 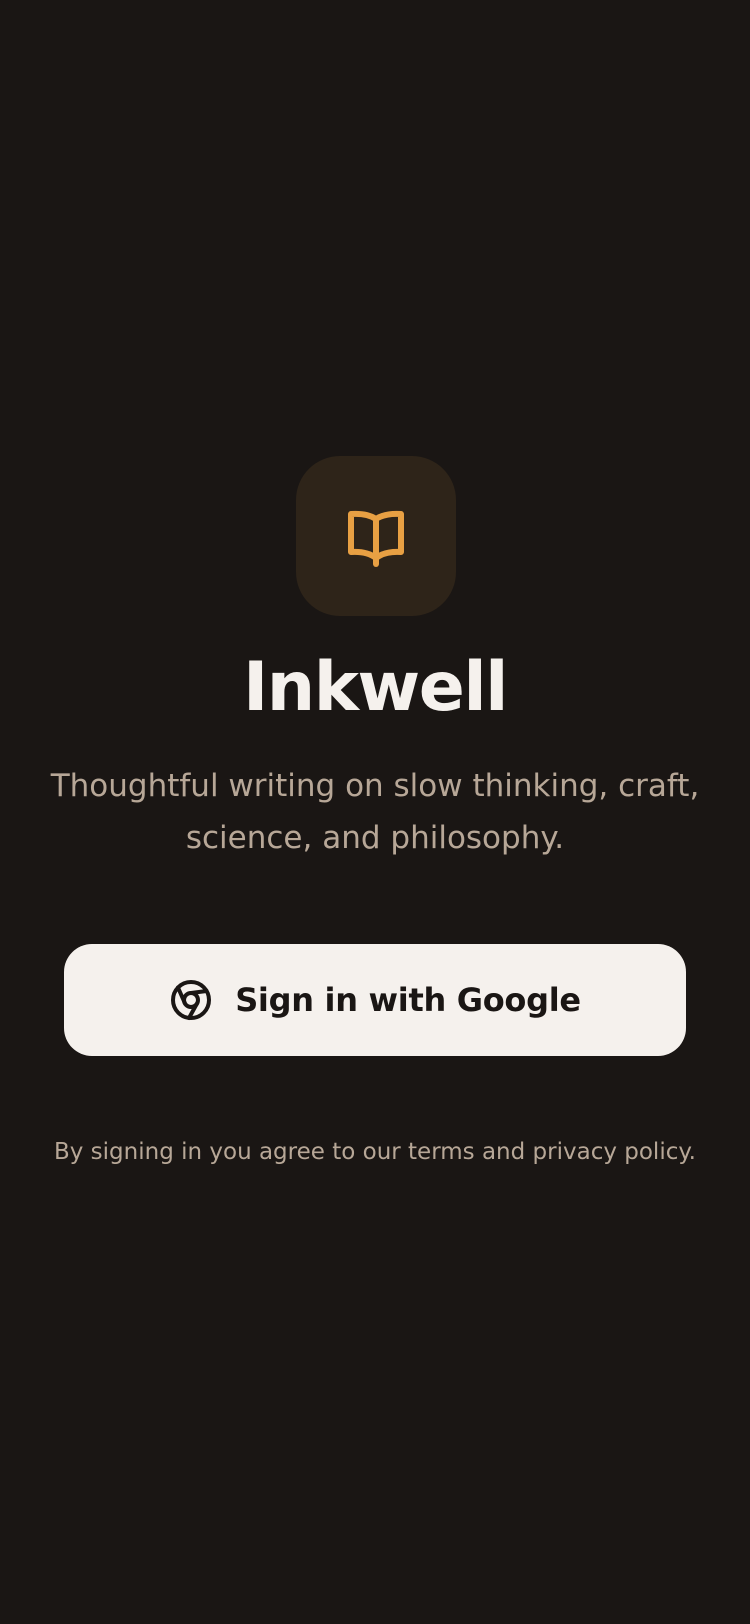 I want to click on sign-in-with-google-button: Sign in with Google, so click(x=375, y=1000).